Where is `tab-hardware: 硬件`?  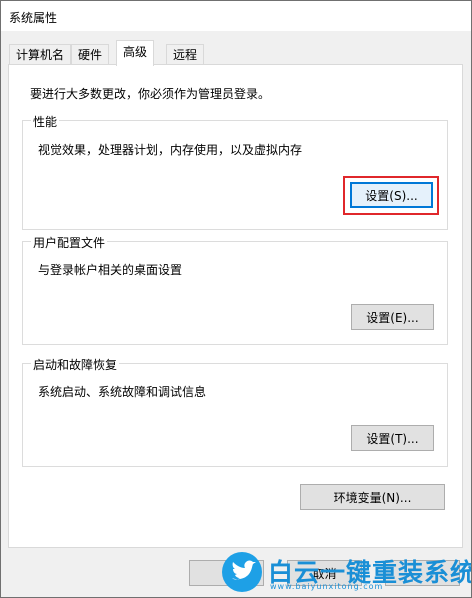
tab-hardware: 硬件 is located at coordinates (90, 54).